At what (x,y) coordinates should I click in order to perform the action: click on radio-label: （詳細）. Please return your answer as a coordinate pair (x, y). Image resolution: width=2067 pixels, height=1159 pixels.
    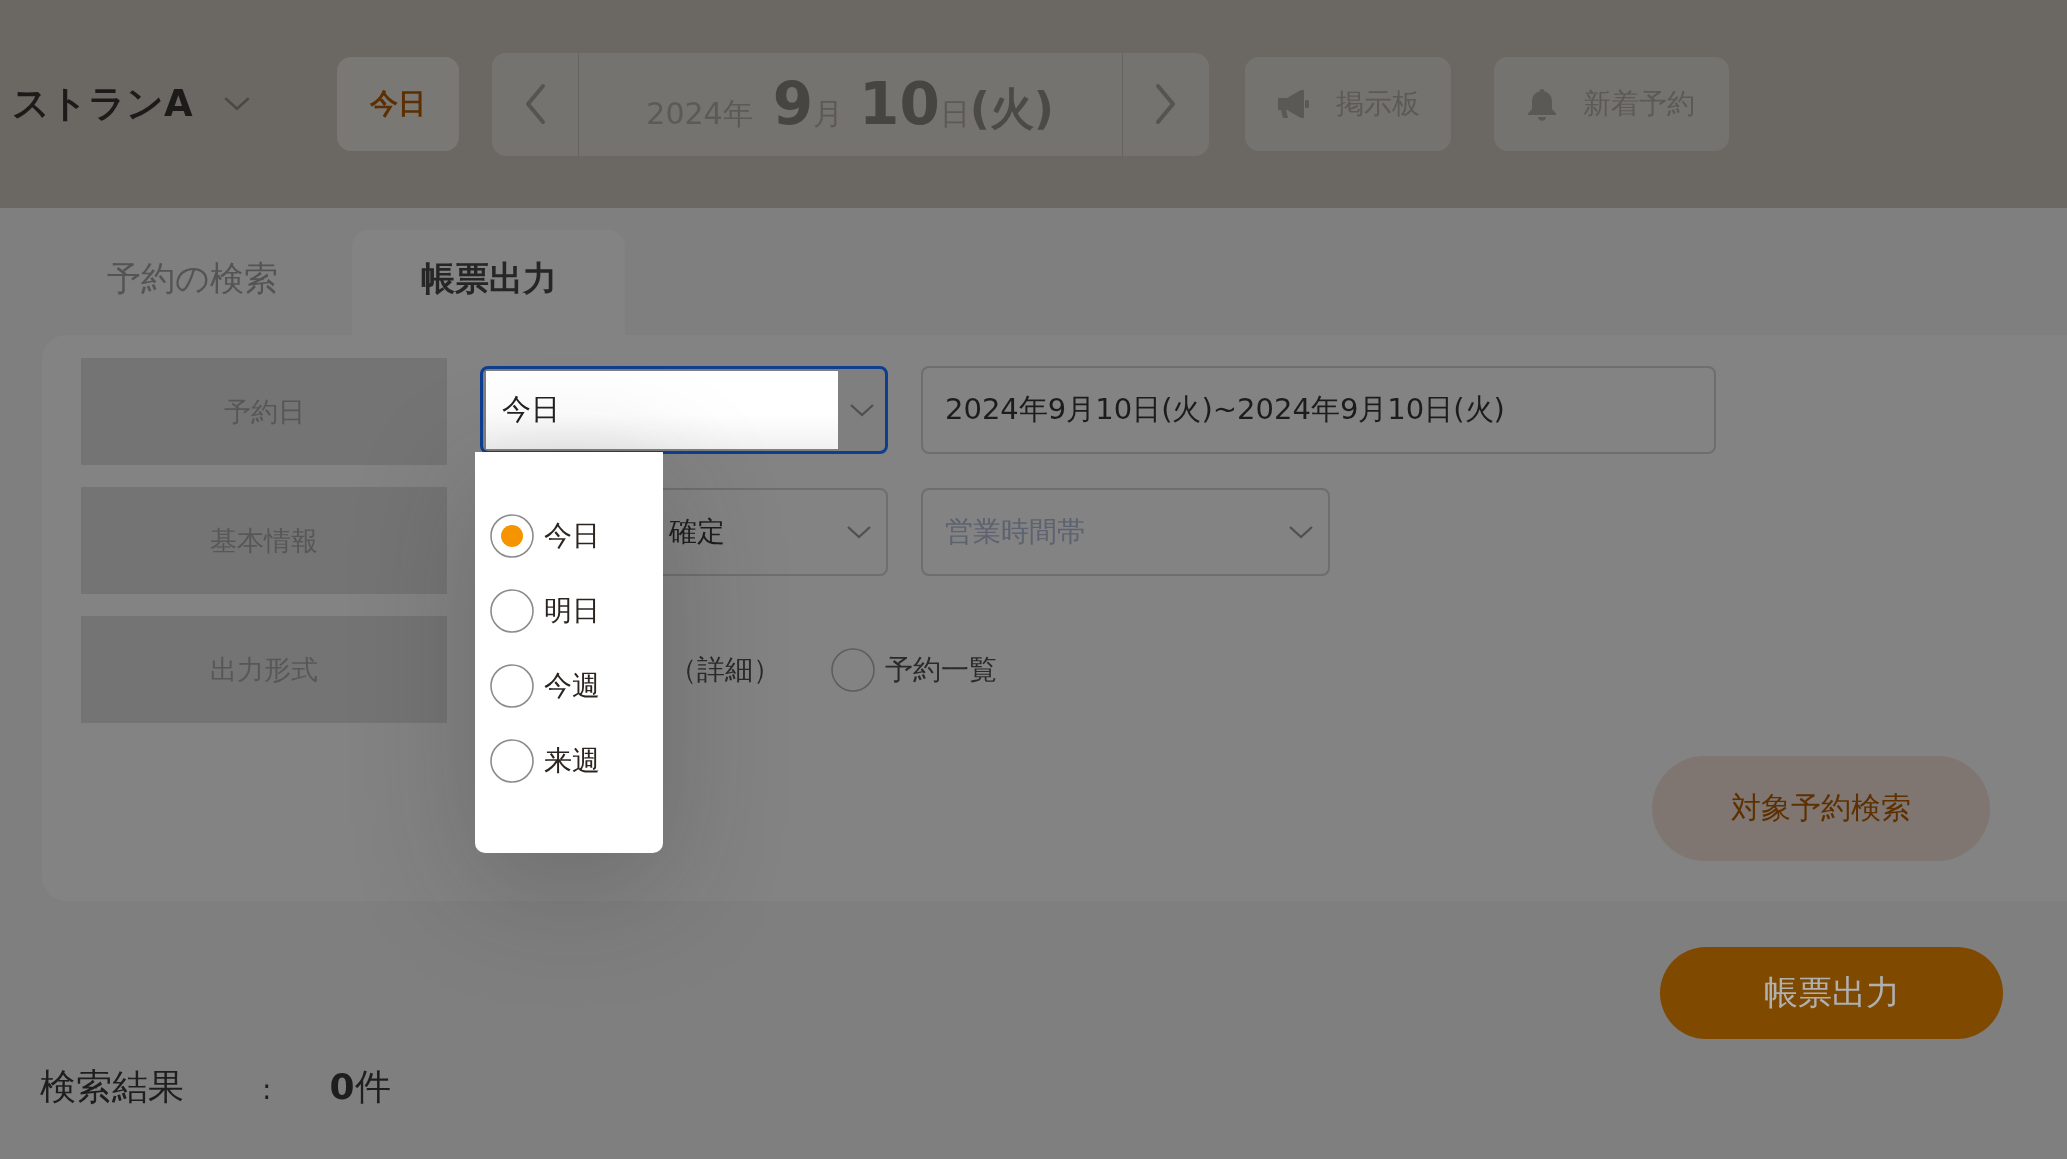
    Looking at the image, I should click on (725, 669).